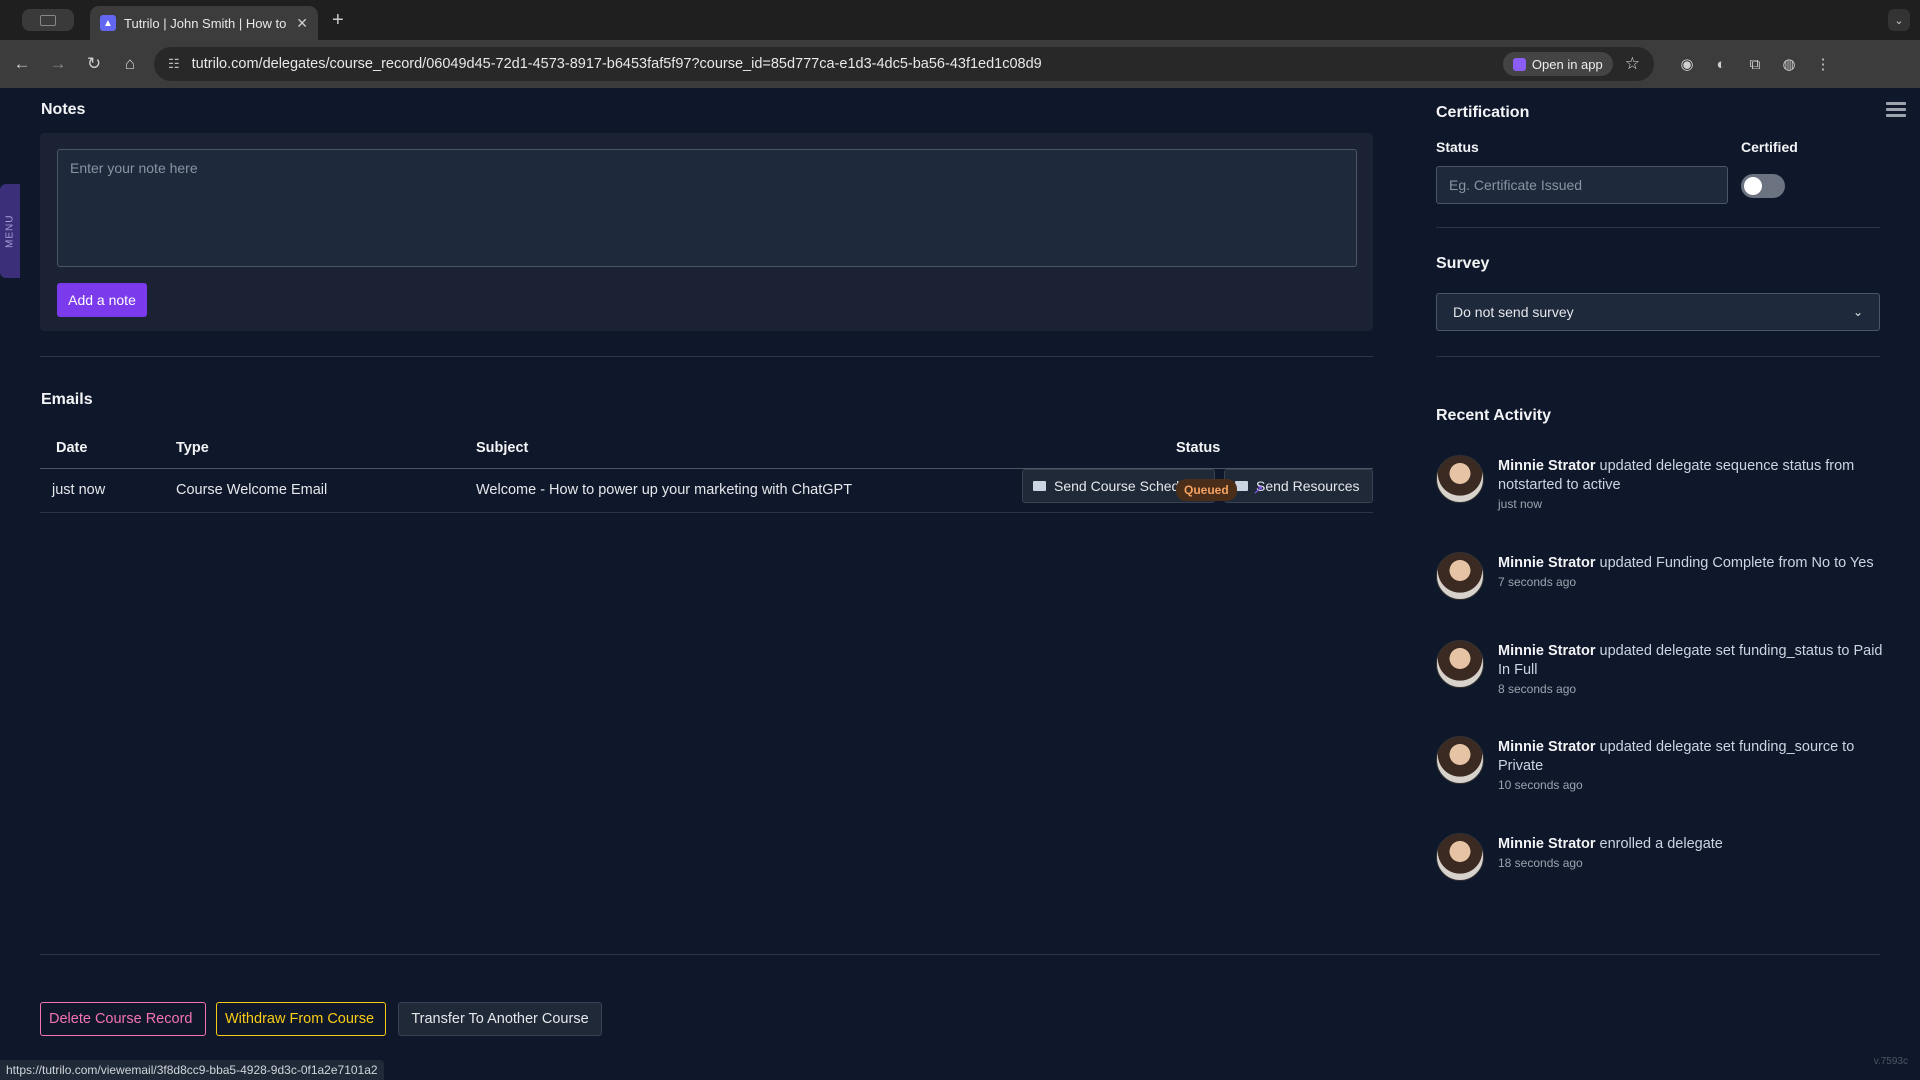 This screenshot has height=1080, width=1920. Describe the element at coordinates (826, 448) in the screenshot. I see `column-header-subject: Subject` at that location.